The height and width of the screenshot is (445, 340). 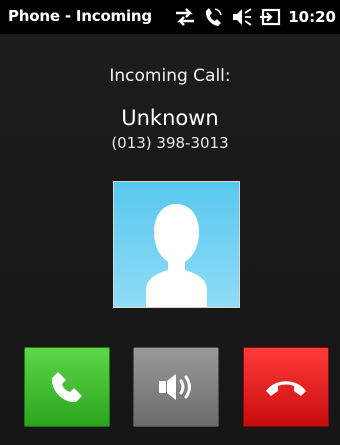 What do you see at coordinates (170, 118) in the screenshot?
I see `caller-name: Unknown` at bounding box center [170, 118].